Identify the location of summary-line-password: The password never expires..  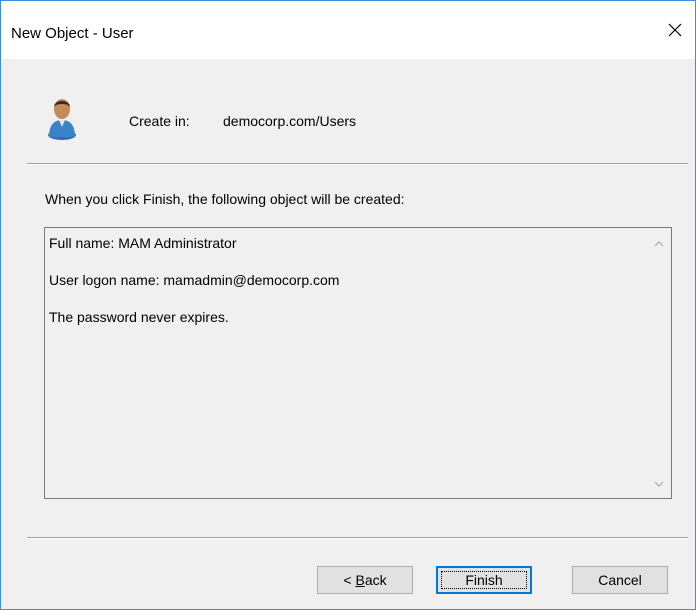
(139, 317).